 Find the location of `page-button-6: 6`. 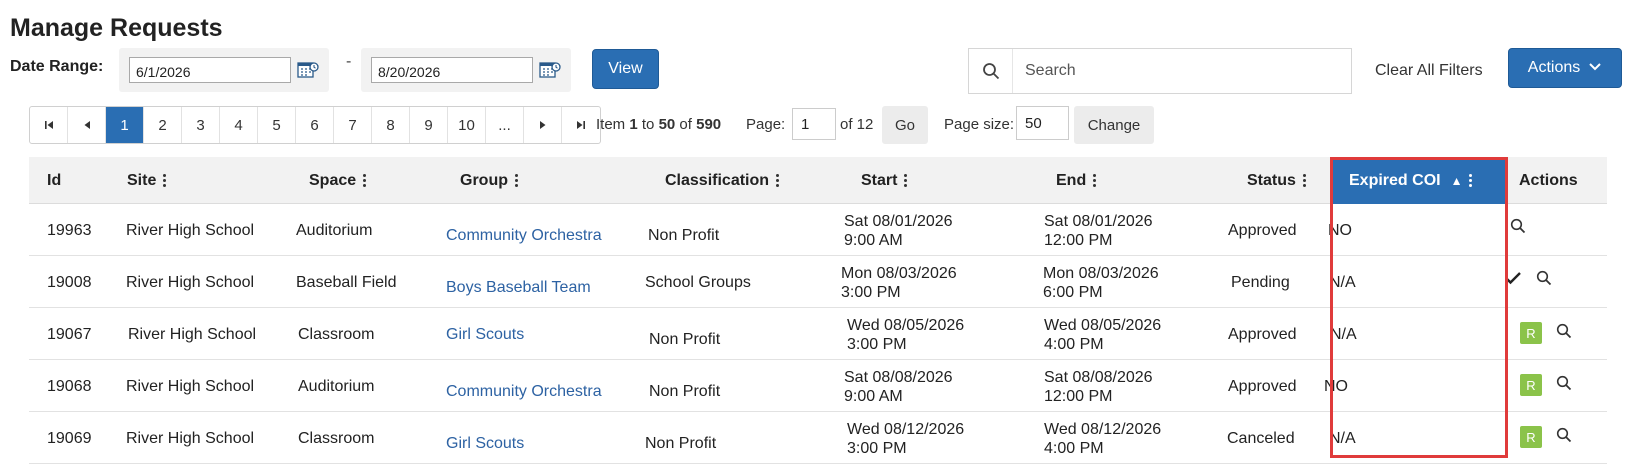

page-button-6: 6 is located at coordinates (315, 125).